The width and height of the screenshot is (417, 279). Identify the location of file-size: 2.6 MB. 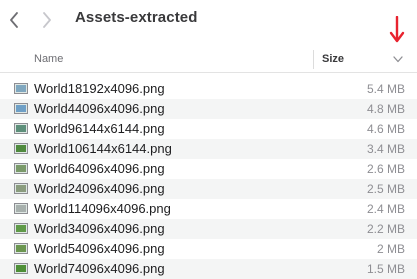
(385, 169).